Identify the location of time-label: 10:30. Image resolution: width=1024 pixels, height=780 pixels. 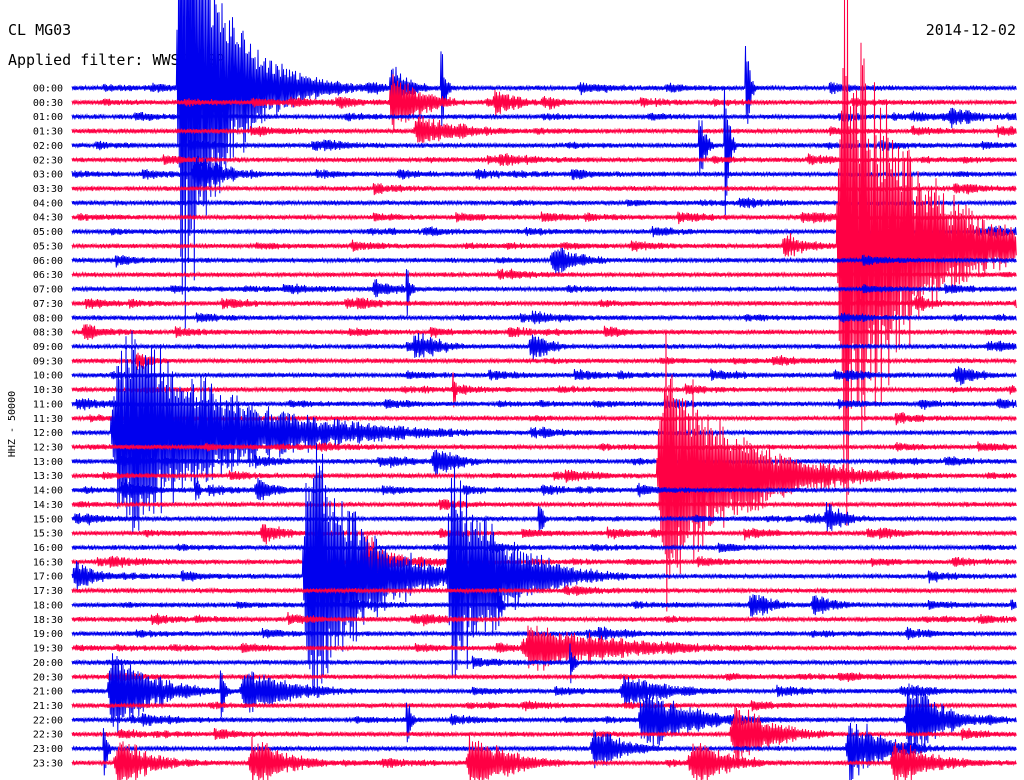
(48, 390).